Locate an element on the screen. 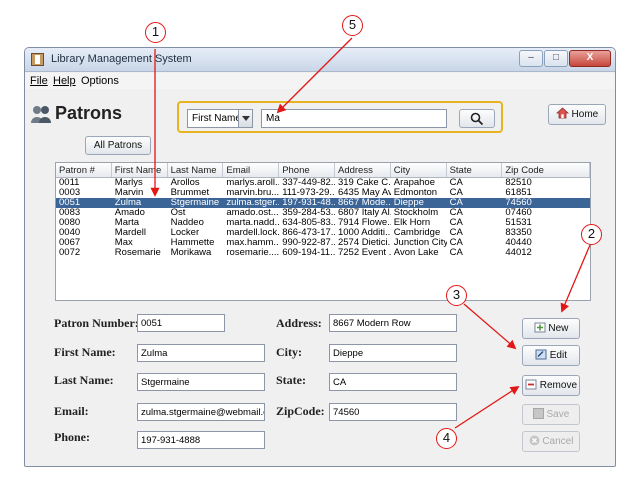  remove-button: Remove is located at coordinates (551, 385).